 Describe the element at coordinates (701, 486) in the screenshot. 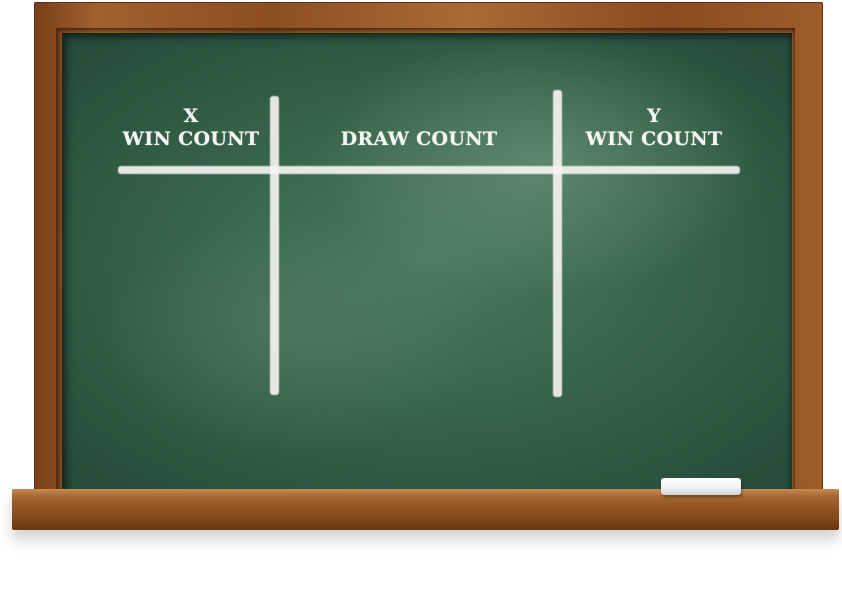

I see `chalk-stick` at that location.